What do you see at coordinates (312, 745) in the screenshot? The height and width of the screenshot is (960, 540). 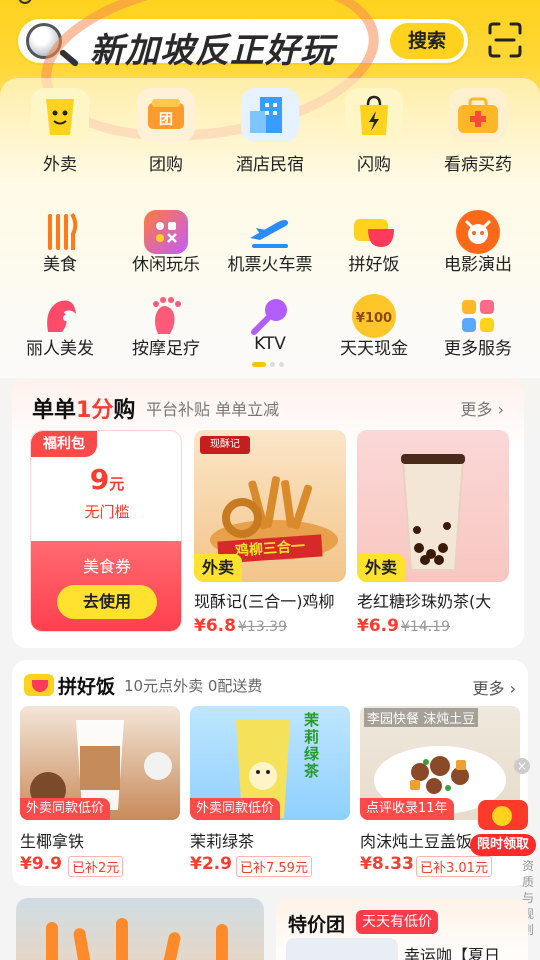 I see `tea-label: 茉莉绿茶` at bounding box center [312, 745].